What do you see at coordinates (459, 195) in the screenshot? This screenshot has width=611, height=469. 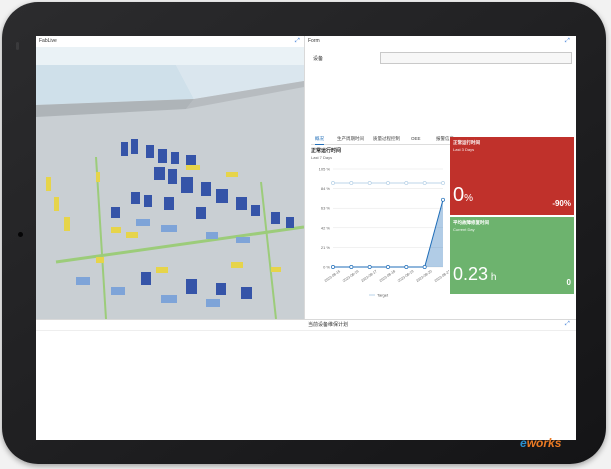 I see `kpi-uptime-value: 0` at bounding box center [459, 195].